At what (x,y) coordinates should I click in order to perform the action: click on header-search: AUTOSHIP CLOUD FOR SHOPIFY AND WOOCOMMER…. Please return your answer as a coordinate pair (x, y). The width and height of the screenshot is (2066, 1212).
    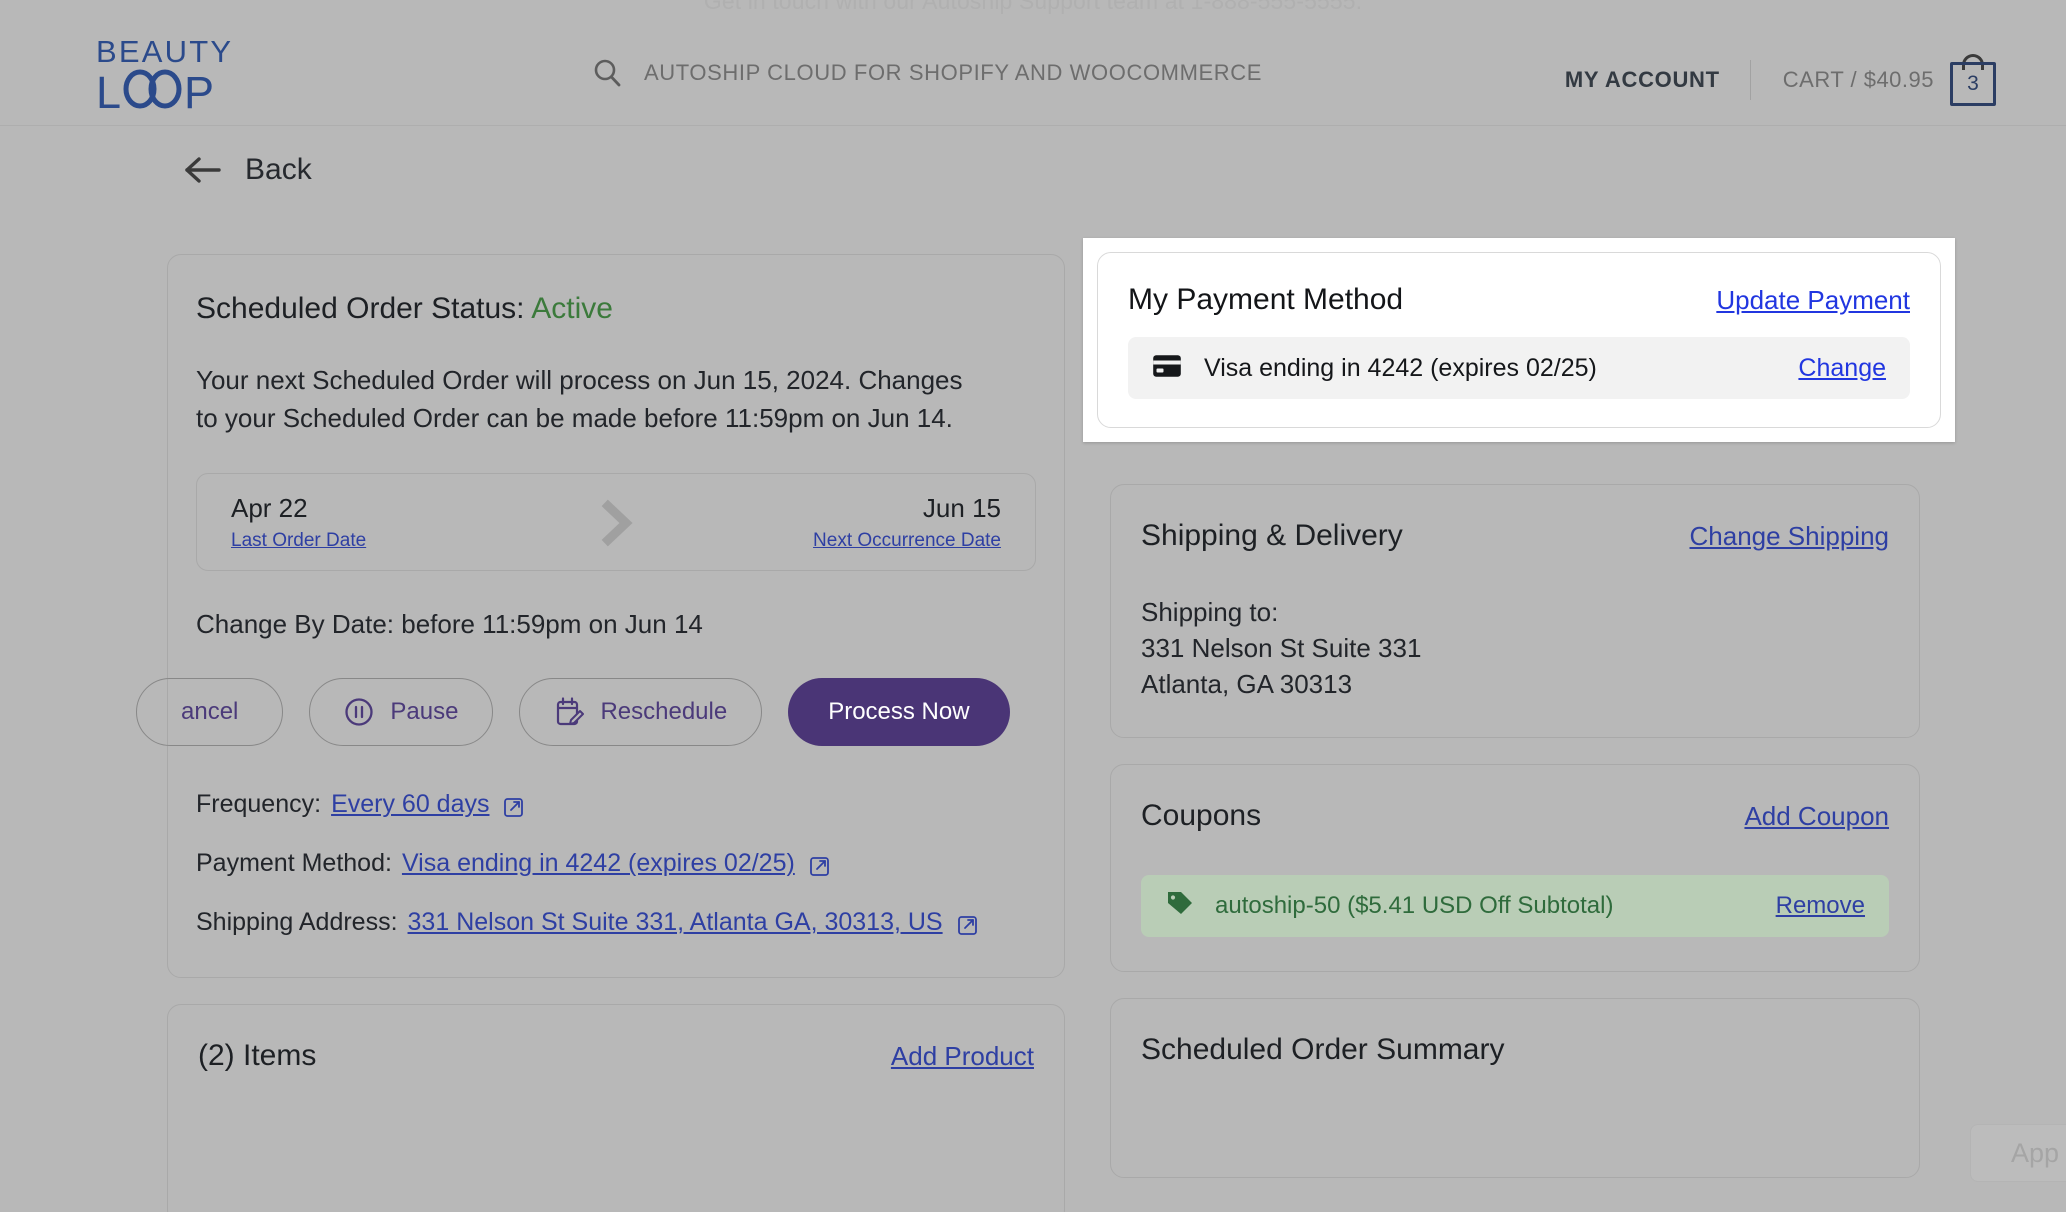
    Looking at the image, I should click on (927, 73).